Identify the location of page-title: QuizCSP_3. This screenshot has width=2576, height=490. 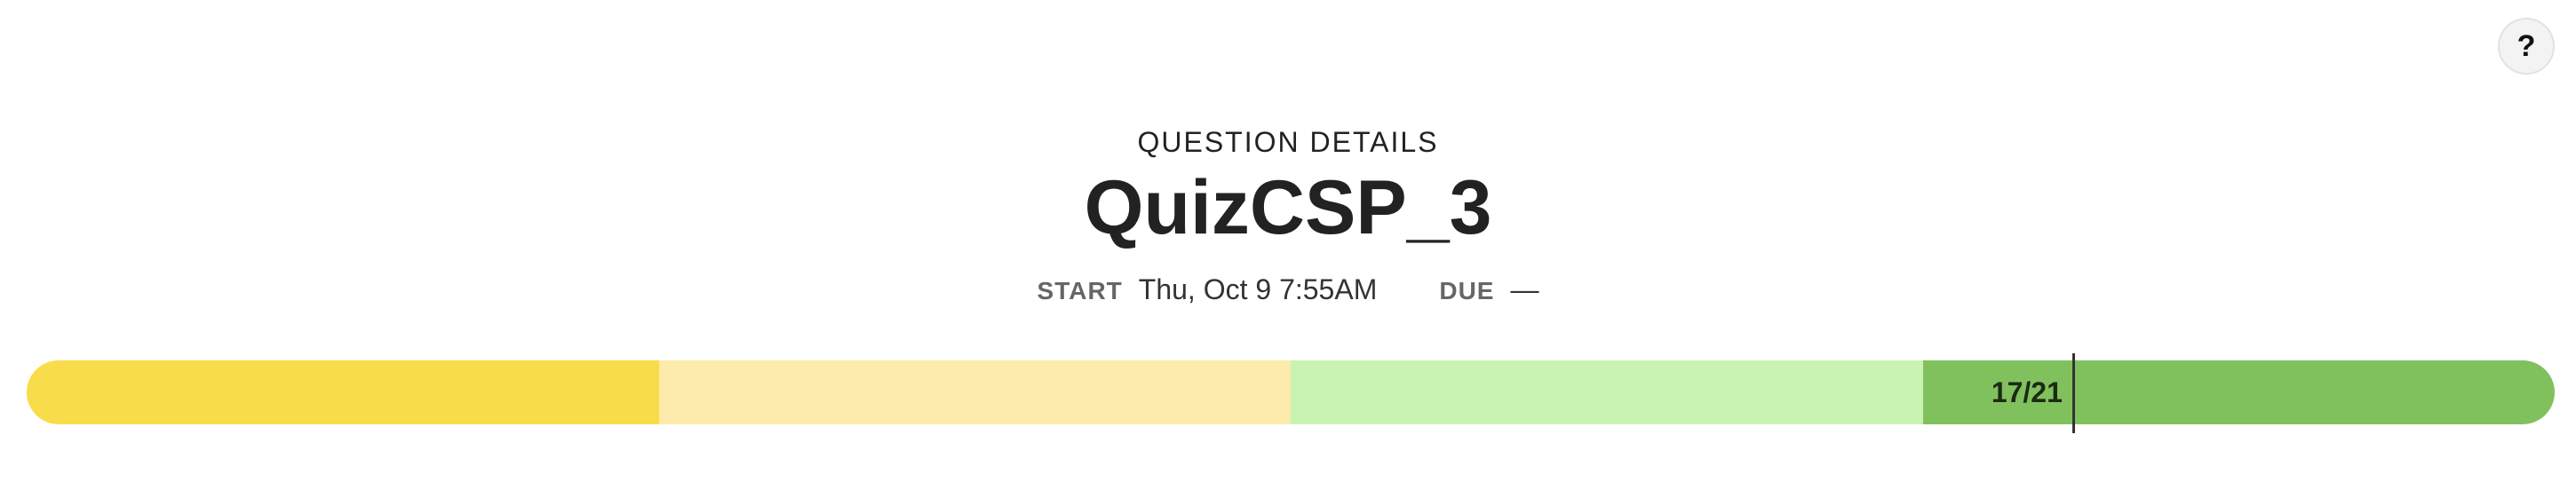
(1288, 207).